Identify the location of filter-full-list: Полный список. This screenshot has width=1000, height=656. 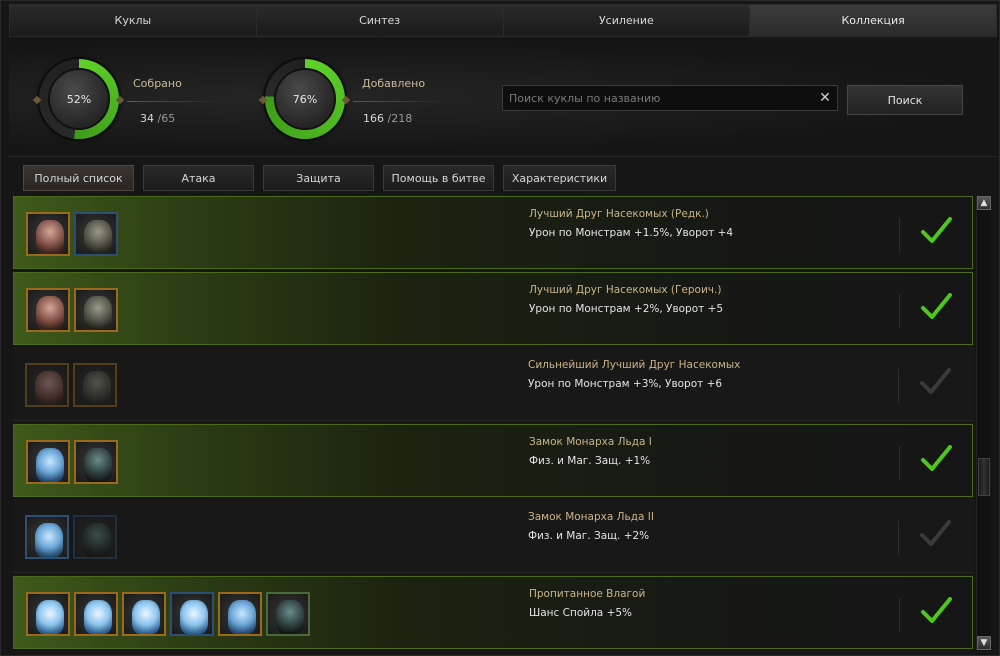
(78, 178).